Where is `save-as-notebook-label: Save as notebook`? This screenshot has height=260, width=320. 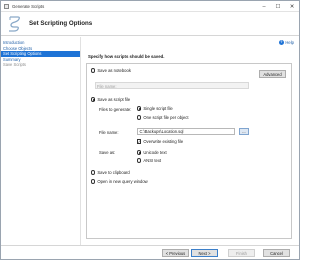 save-as-notebook-label: Save as notebook is located at coordinates (114, 70).